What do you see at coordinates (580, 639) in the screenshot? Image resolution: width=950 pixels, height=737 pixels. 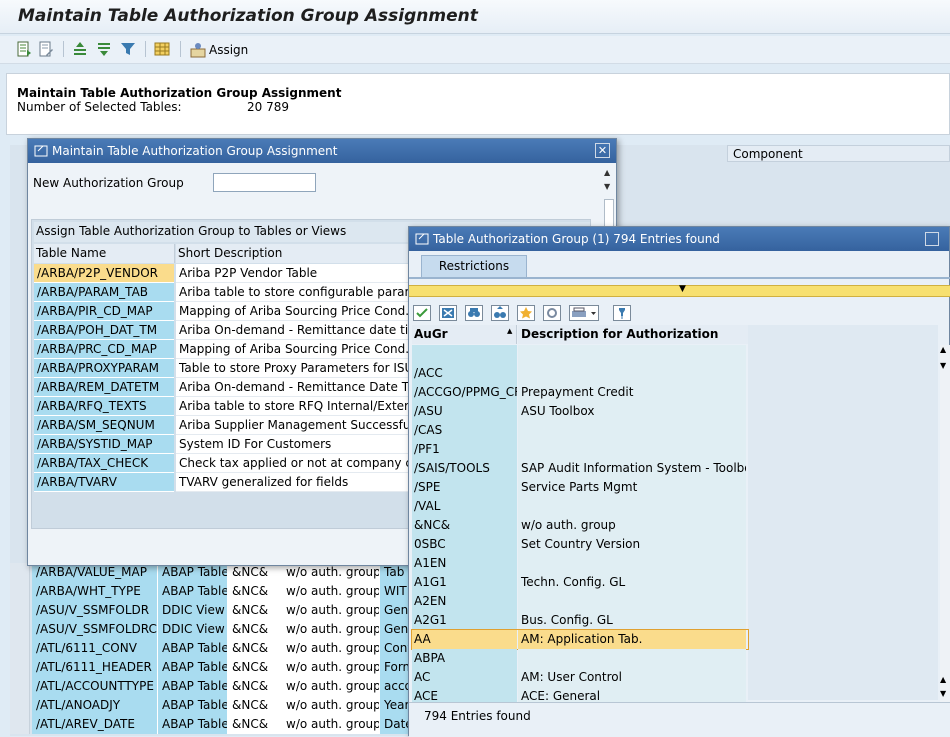 I see `list-item: AA AM: Application Tab.` at bounding box center [580, 639].